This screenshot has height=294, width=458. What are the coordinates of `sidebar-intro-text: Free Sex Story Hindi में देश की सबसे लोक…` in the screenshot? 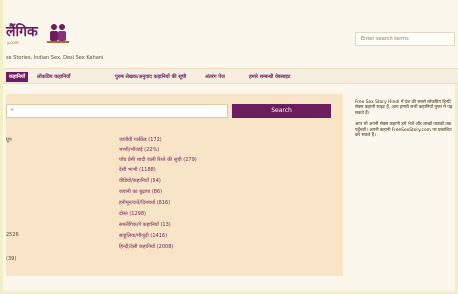 It's located at (404, 108).